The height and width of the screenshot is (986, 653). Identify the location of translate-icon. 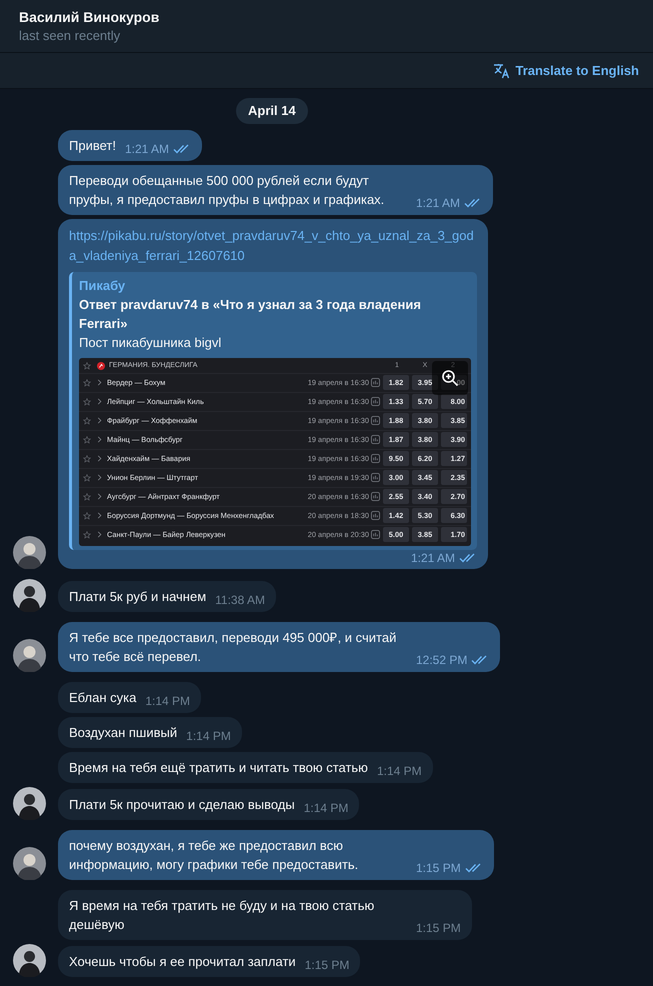
(502, 70).